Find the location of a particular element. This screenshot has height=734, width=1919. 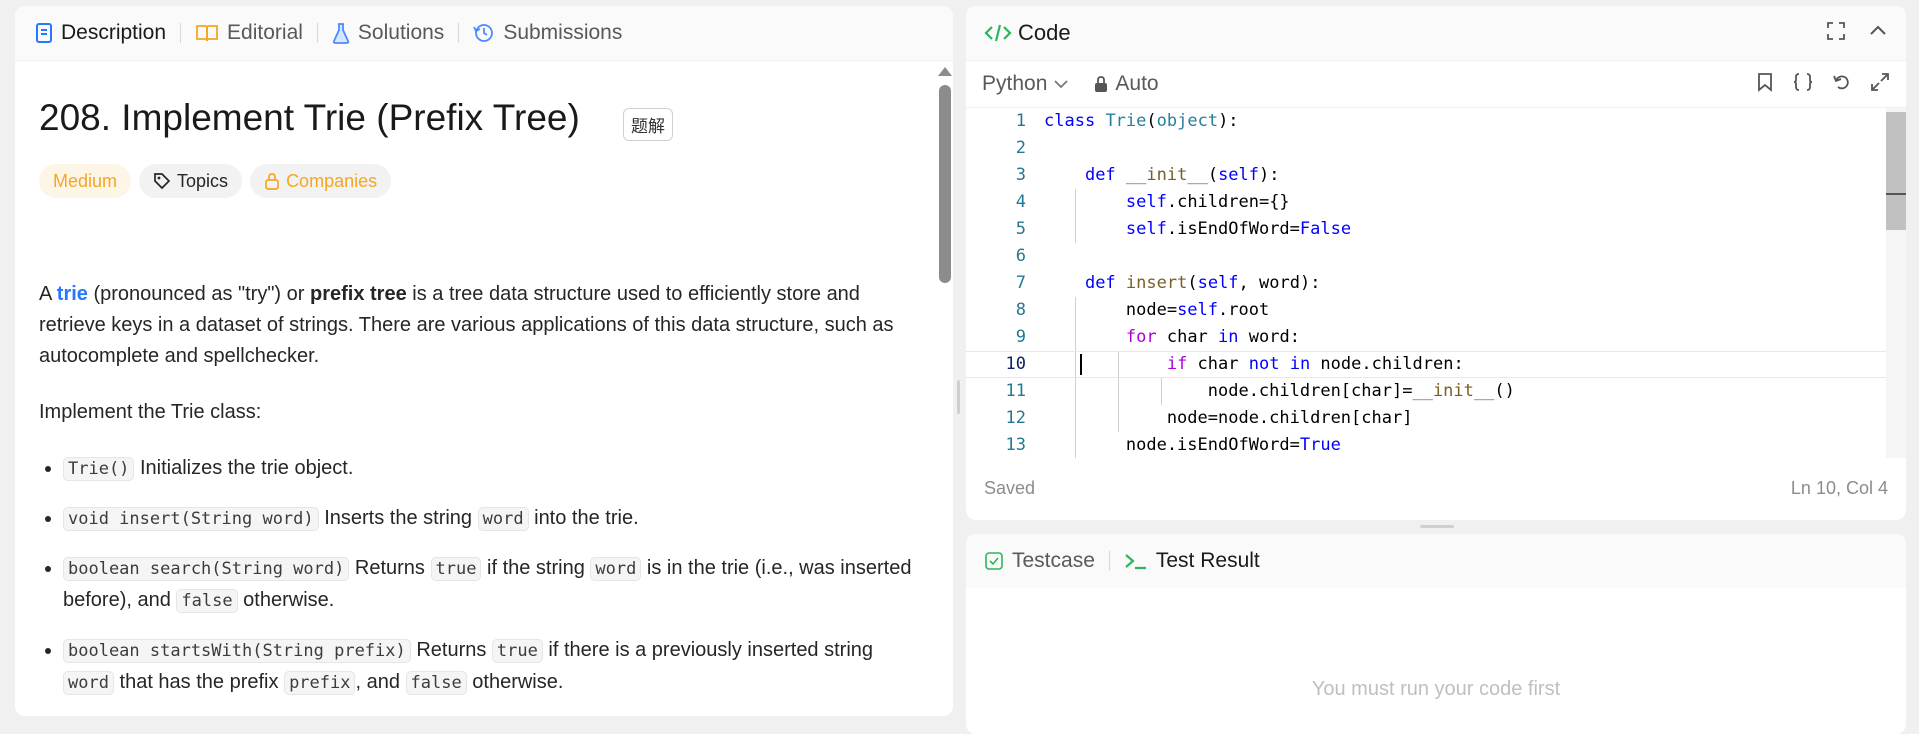

tab-submissions: Submissions is located at coordinates (547, 33).